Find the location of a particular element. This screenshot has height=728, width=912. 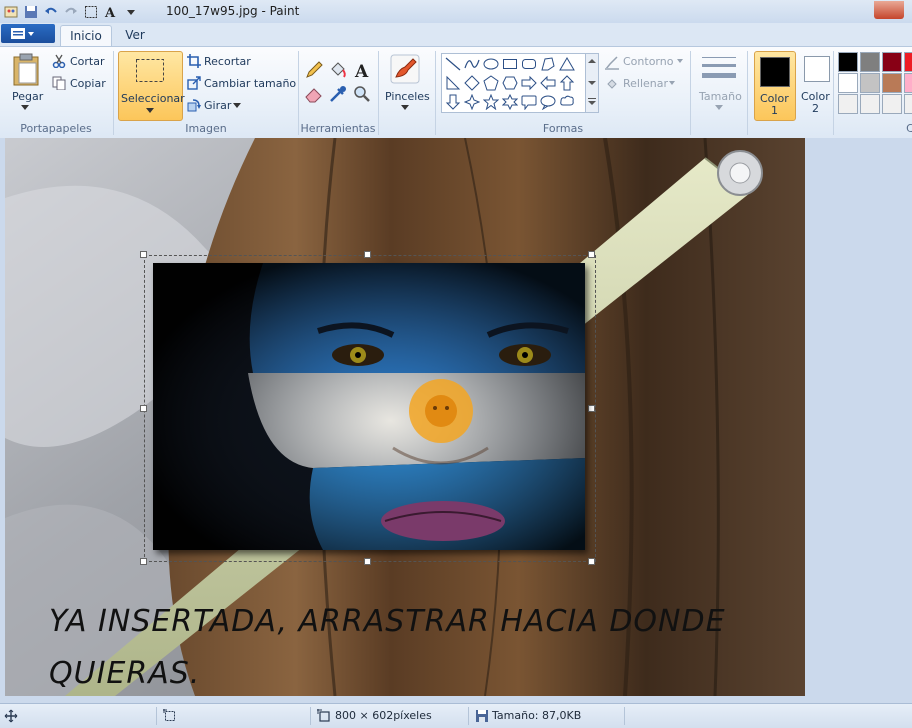

color-picker-icon is located at coordinates (338, 94).